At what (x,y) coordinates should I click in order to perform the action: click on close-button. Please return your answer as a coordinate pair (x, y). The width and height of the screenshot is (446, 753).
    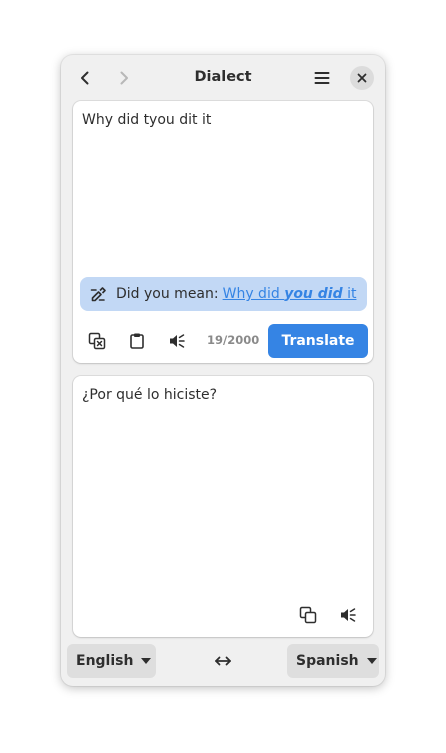
    Looking at the image, I should click on (362, 78).